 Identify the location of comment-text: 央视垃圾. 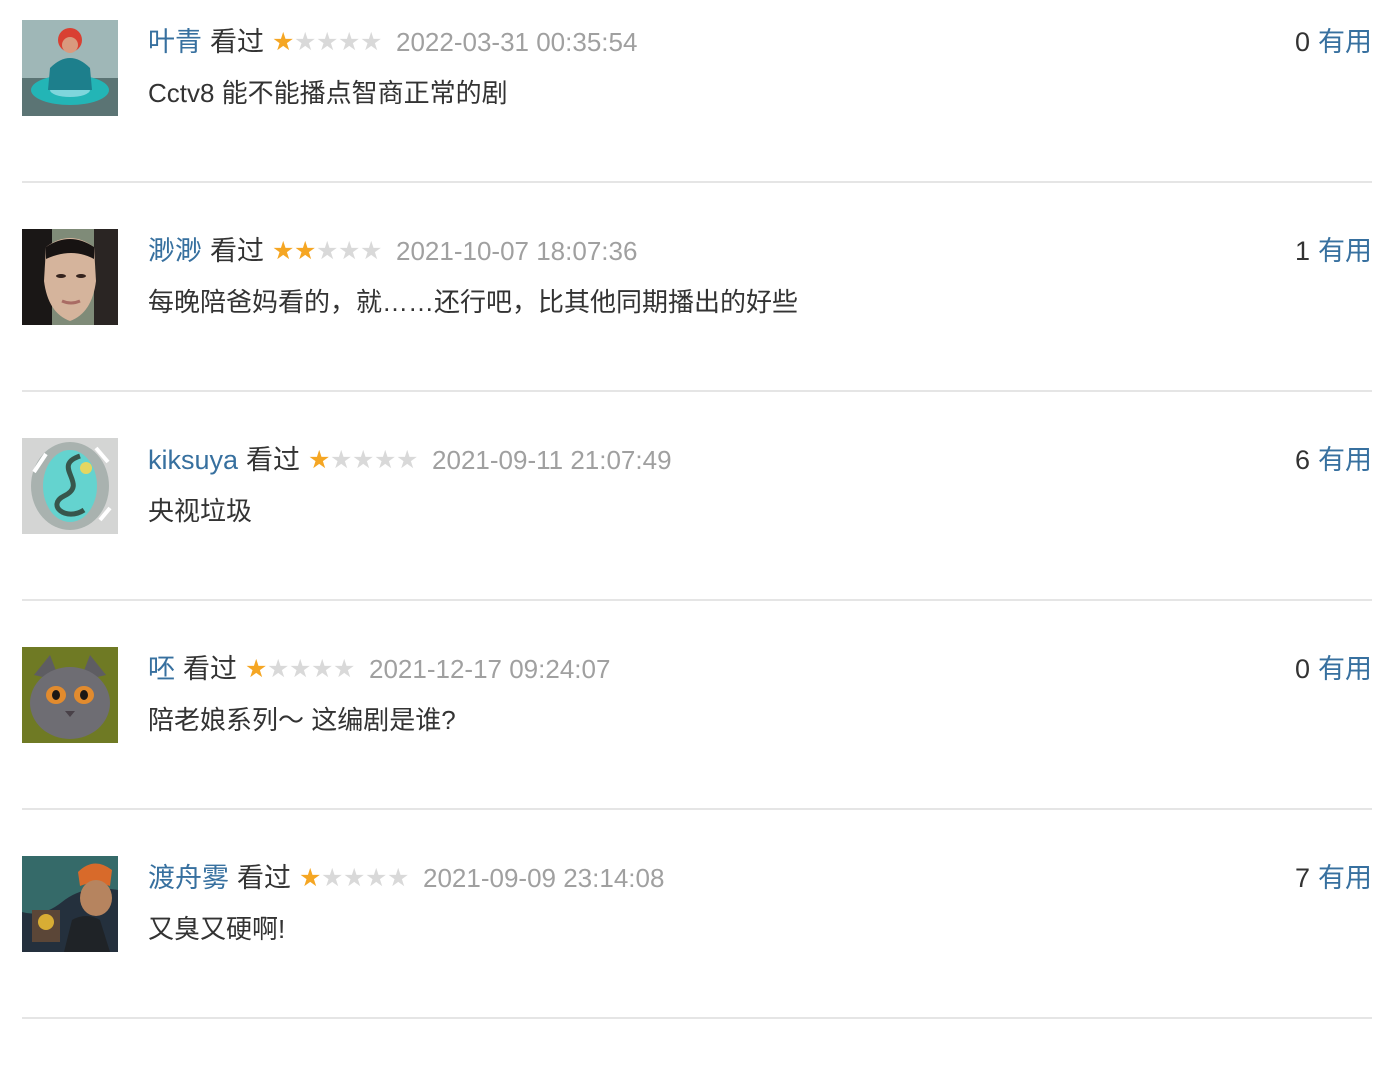
(200, 511).